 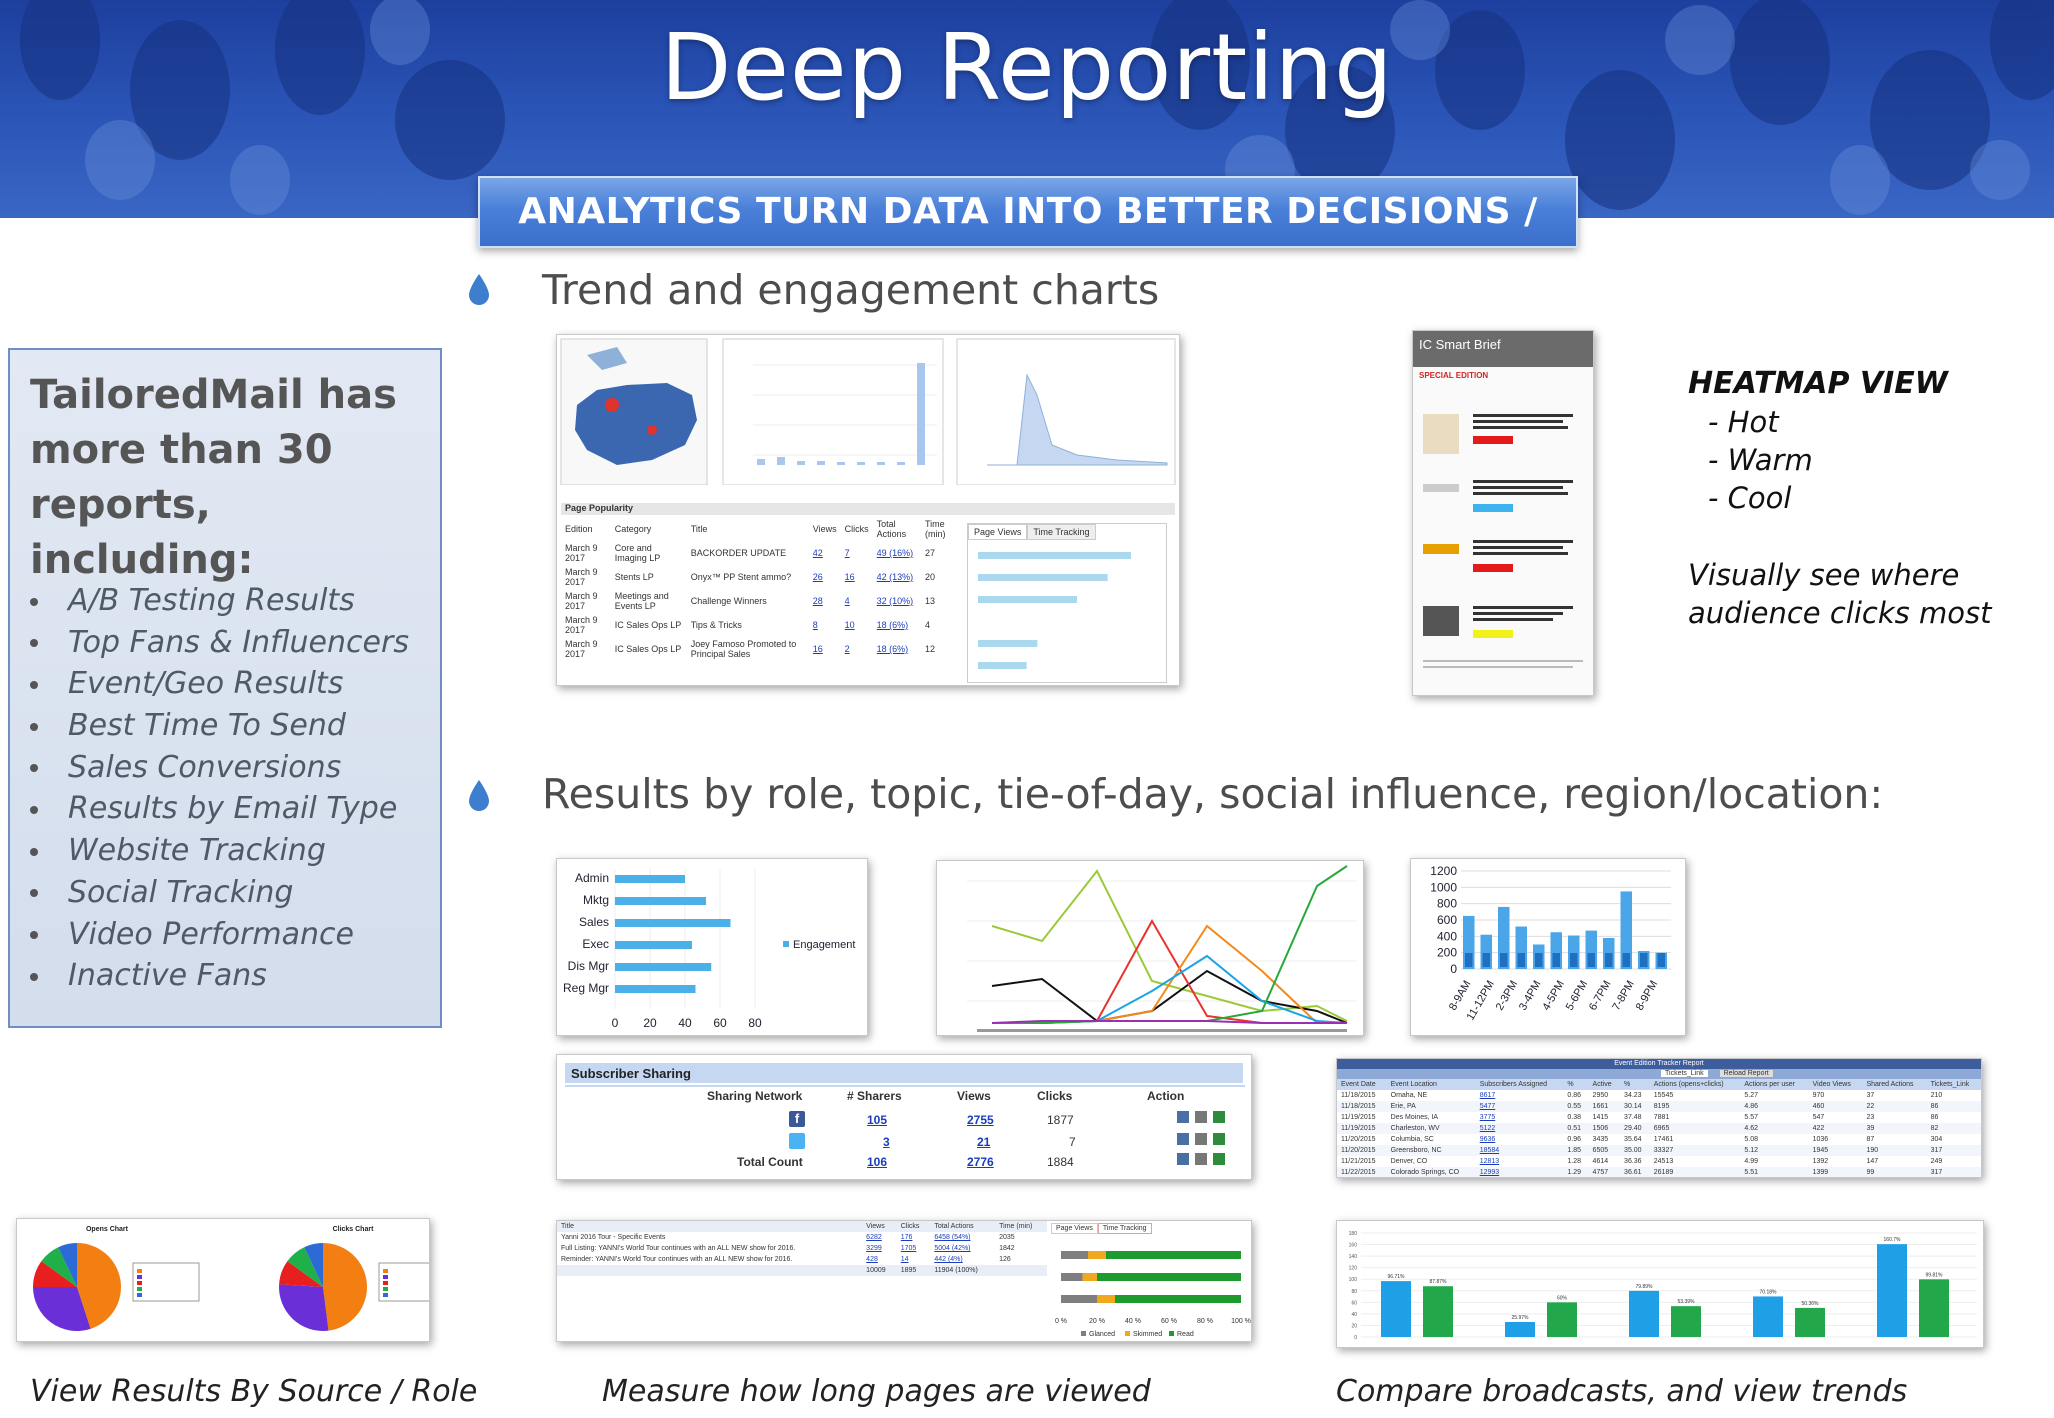 What do you see at coordinates (1521, 1318) in the screenshot?
I see `data-label: 25.97%` at bounding box center [1521, 1318].